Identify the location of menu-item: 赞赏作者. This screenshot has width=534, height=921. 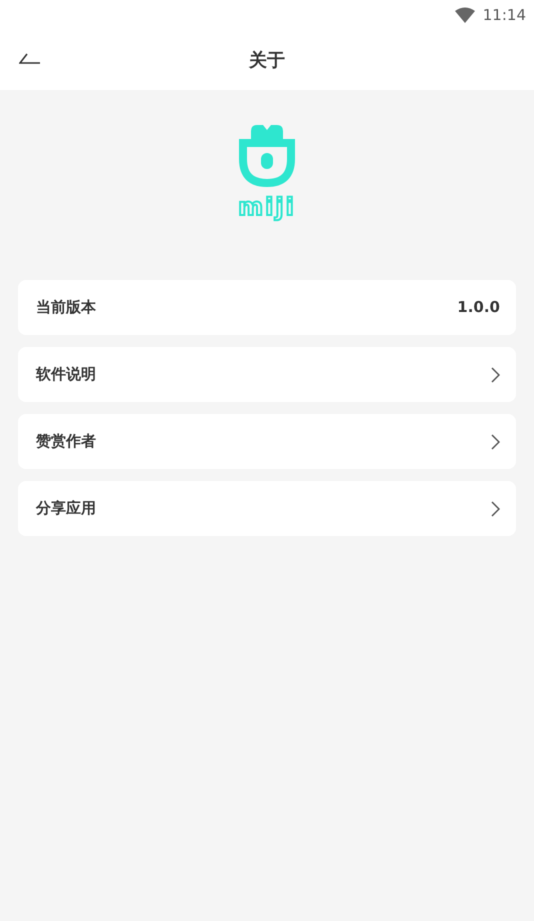
(267, 441).